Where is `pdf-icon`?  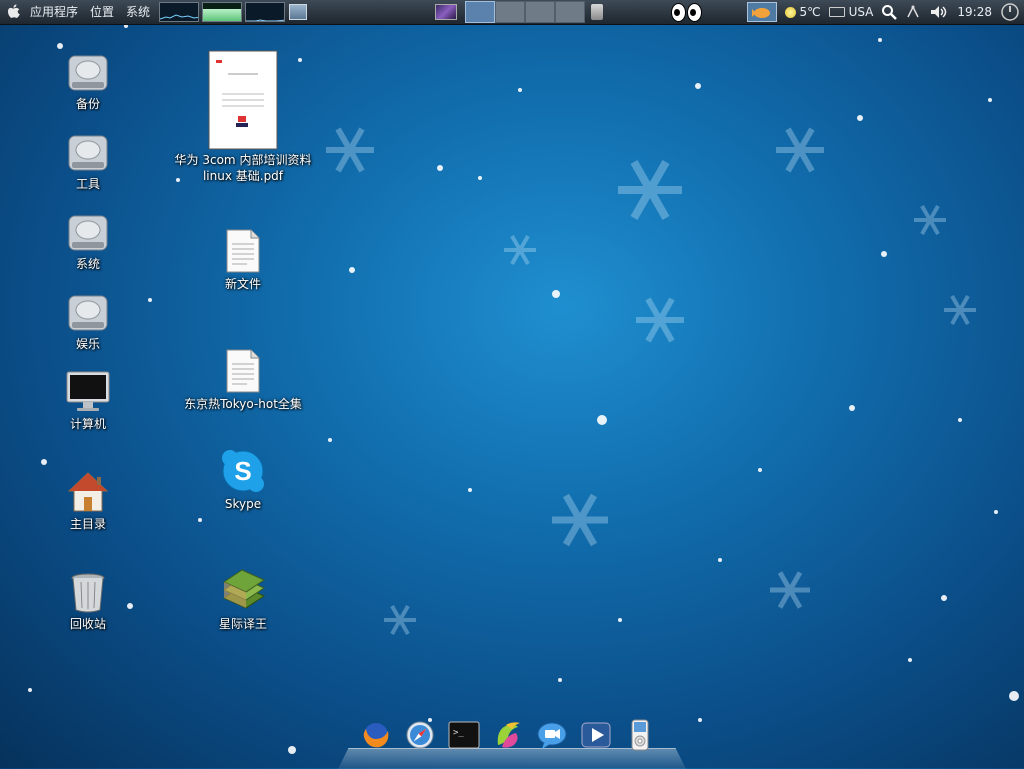
pdf-icon is located at coordinates (243, 100).